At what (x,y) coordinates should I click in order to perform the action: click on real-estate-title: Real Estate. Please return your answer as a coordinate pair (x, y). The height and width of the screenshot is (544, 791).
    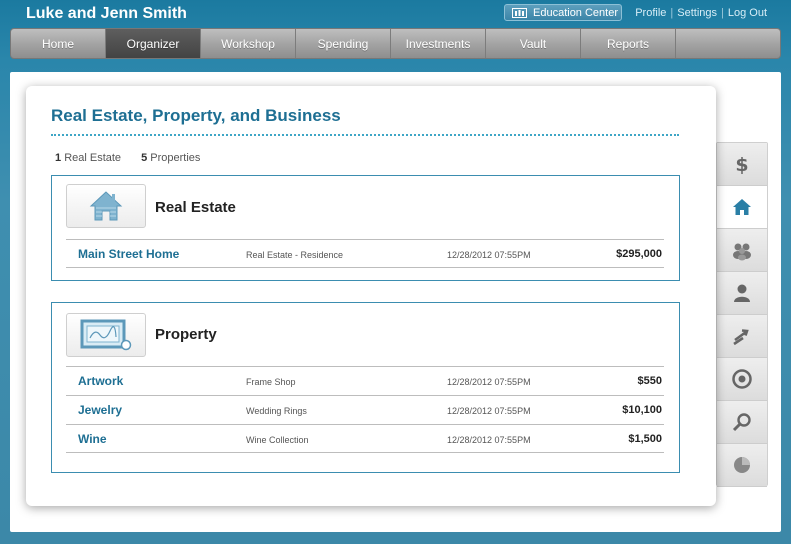
    Looking at the image, I should click on (195, 207).